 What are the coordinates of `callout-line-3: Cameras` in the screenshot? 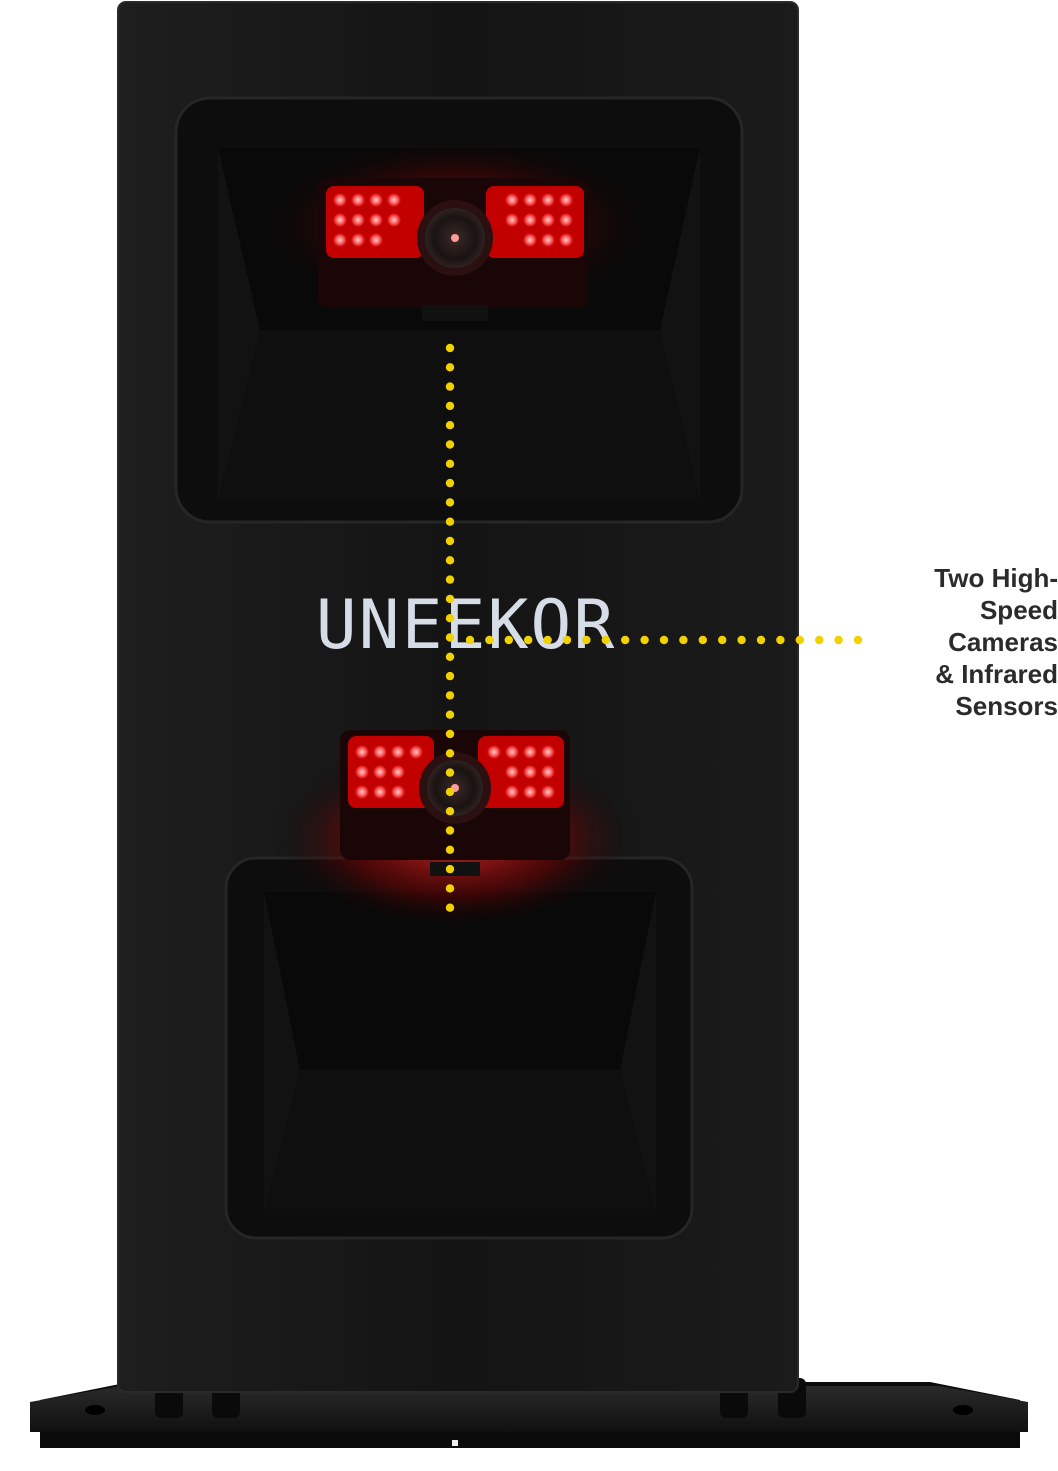 It's located at (1003, 642).